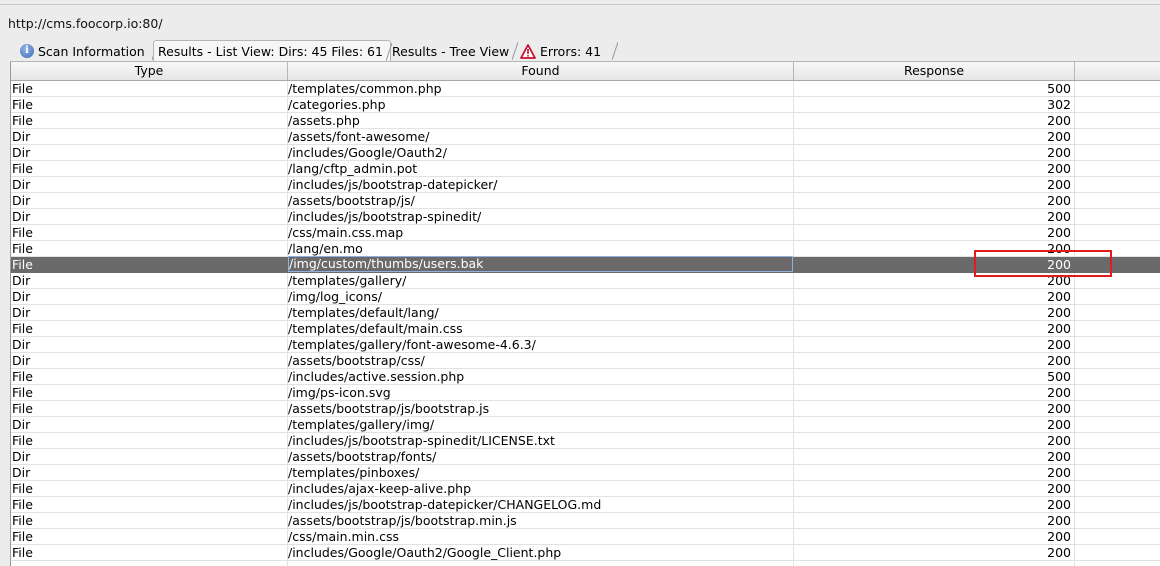 The width and height of the screenshot is (1160, 566). What do you see at coordinates (585, 89) in the screenshot?
I see `table-row: File/templates/common.php 500` at bounding box center [585, 89].